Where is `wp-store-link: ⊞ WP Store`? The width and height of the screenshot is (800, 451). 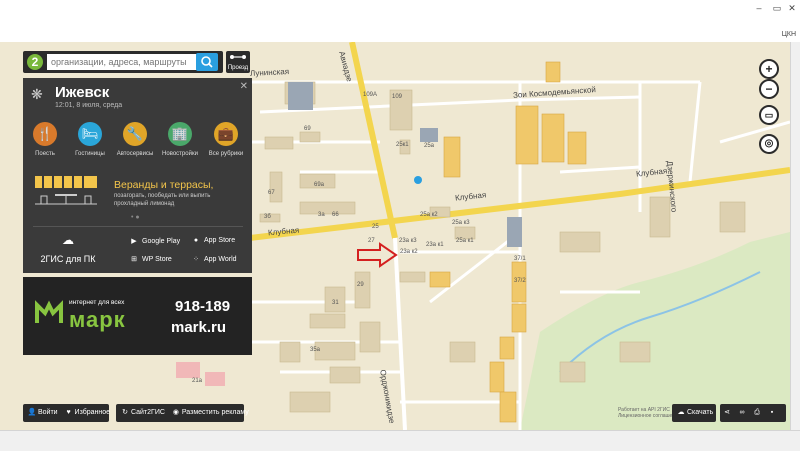 wp-store-link: ⊞ WP Store is located at coordinates (150, 259).